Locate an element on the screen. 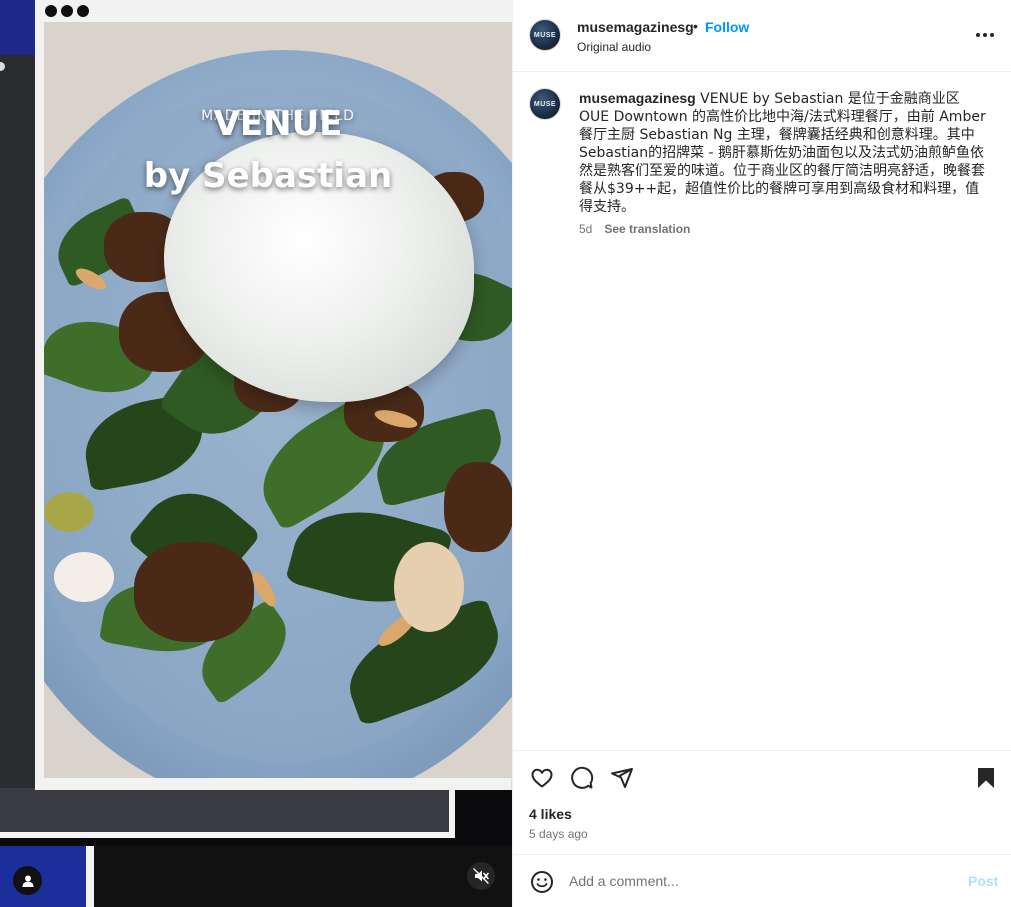 The image size is (1011, 907). share-button is located at coordinates (622, 778).